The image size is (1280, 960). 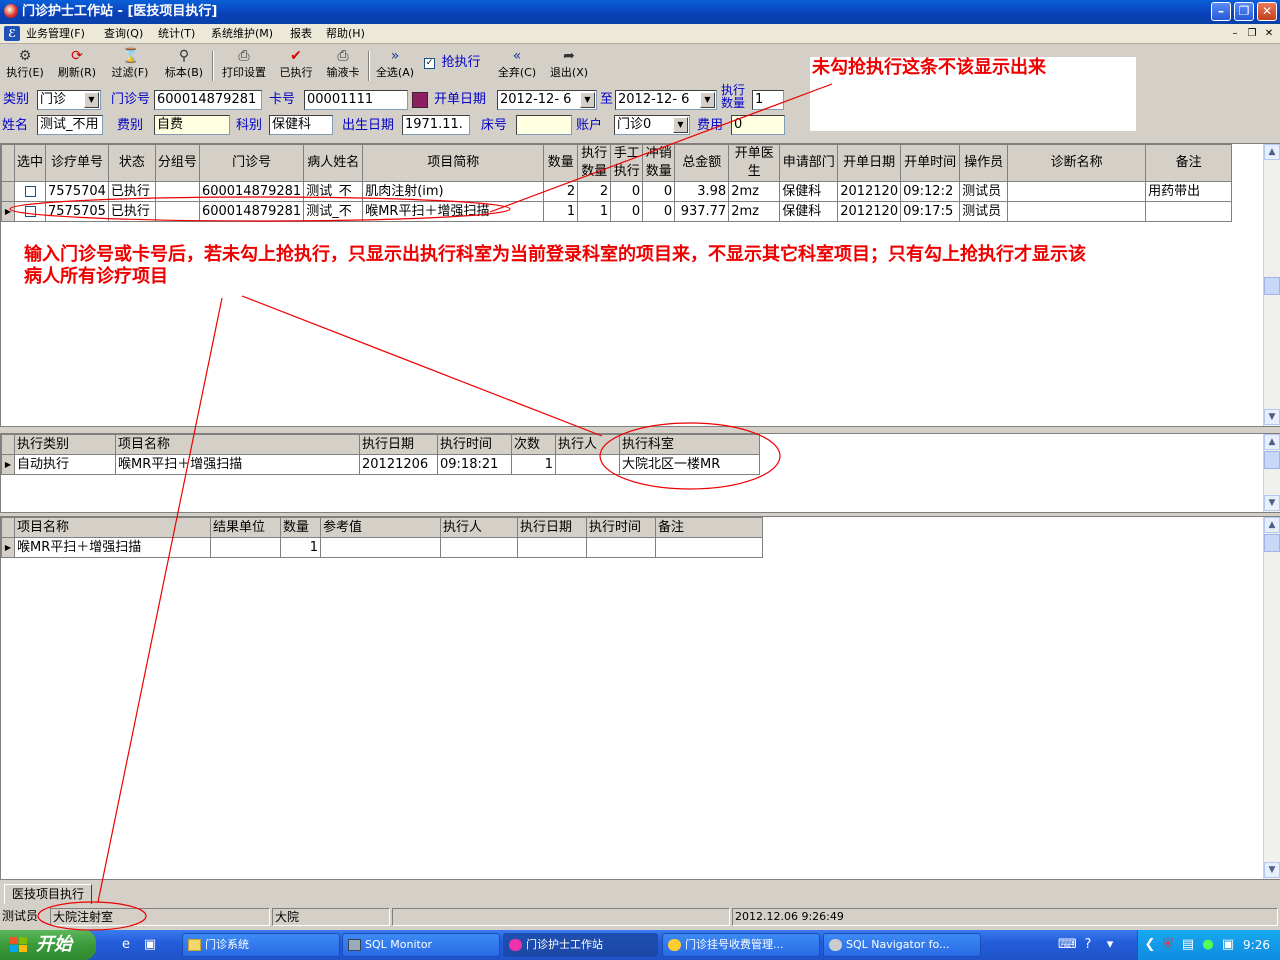 I want to click on dept-input: 保健科, so click(x=301, y=125).